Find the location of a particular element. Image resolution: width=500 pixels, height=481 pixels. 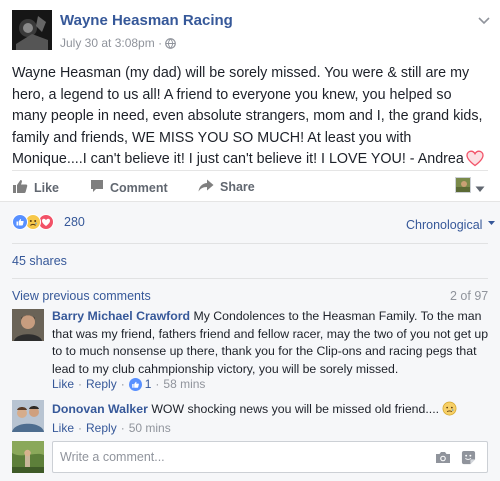

shares-link: 45 shares is located at coordinates (39, 261).